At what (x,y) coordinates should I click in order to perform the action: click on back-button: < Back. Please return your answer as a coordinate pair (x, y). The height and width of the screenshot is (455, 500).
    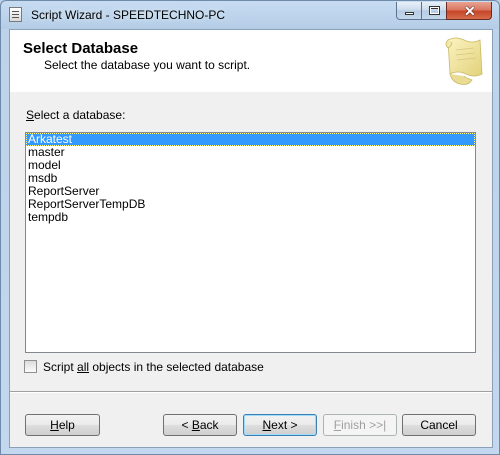
    Looking at the image, I should click on (200, 425).